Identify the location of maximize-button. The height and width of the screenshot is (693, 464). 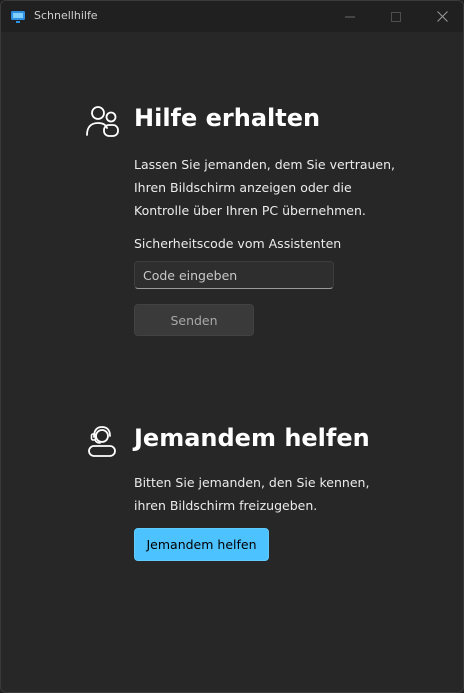
(396, 16).